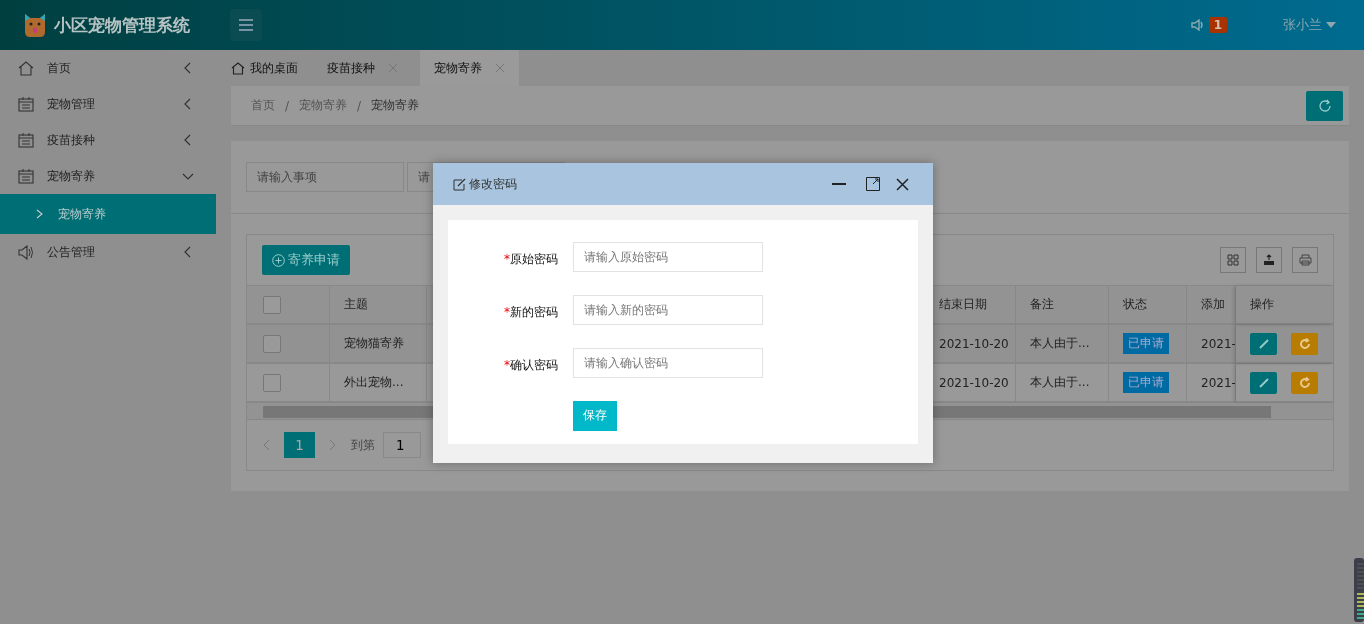 The height and width of the screenshot is (624, 1364). What do you see at coordinates (531, 259) in the screenshot?
I see `field-label: *原始密码` at bounding box center [531, 259].